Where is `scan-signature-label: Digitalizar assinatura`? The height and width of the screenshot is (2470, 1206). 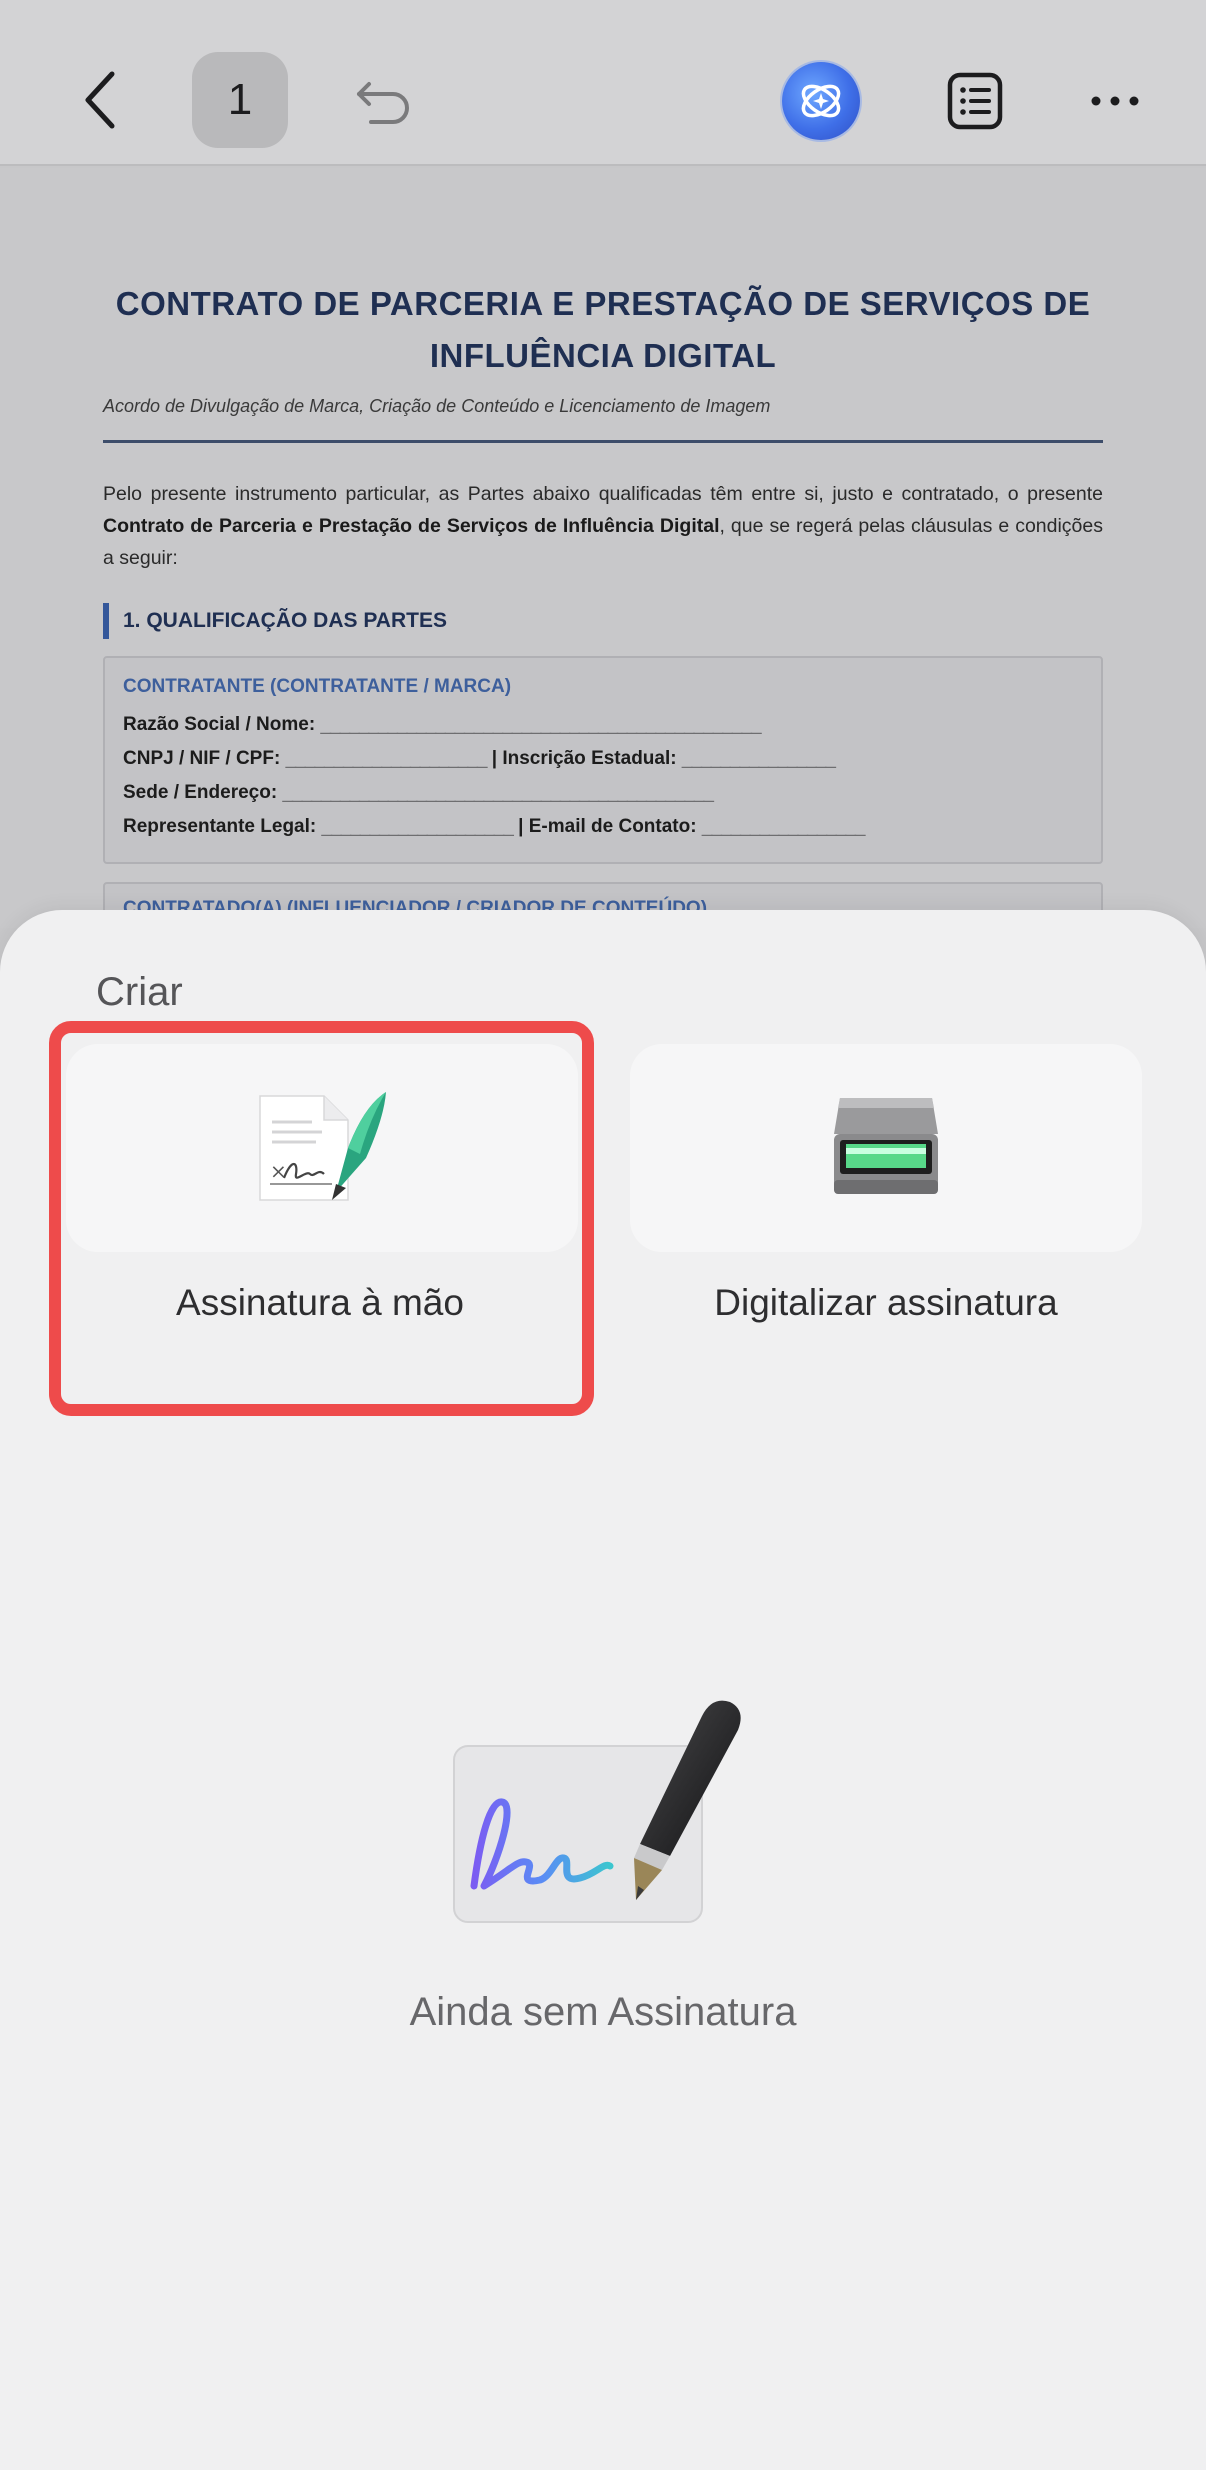 scan-signature-label: Digitalizar assinatura is located at coordinates (886, 1303).